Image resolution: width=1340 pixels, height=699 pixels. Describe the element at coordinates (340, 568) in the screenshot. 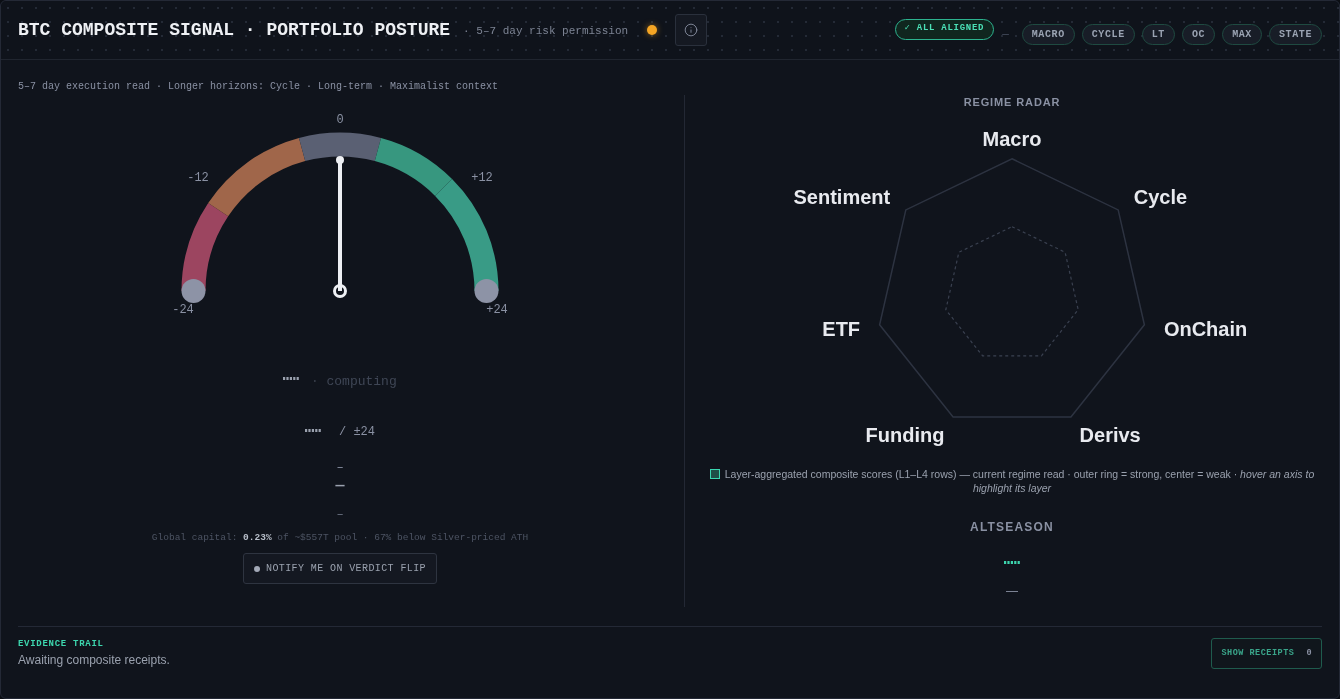

I see `notify-button: NOTIFY ME ON VERDICT FLIP` at that location.